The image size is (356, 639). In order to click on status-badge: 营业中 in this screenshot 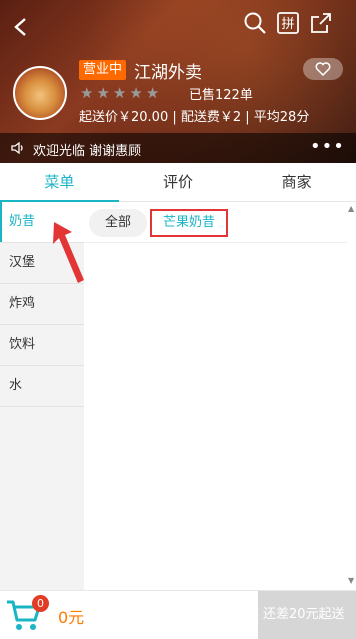, I will do `click(103, 70)`.